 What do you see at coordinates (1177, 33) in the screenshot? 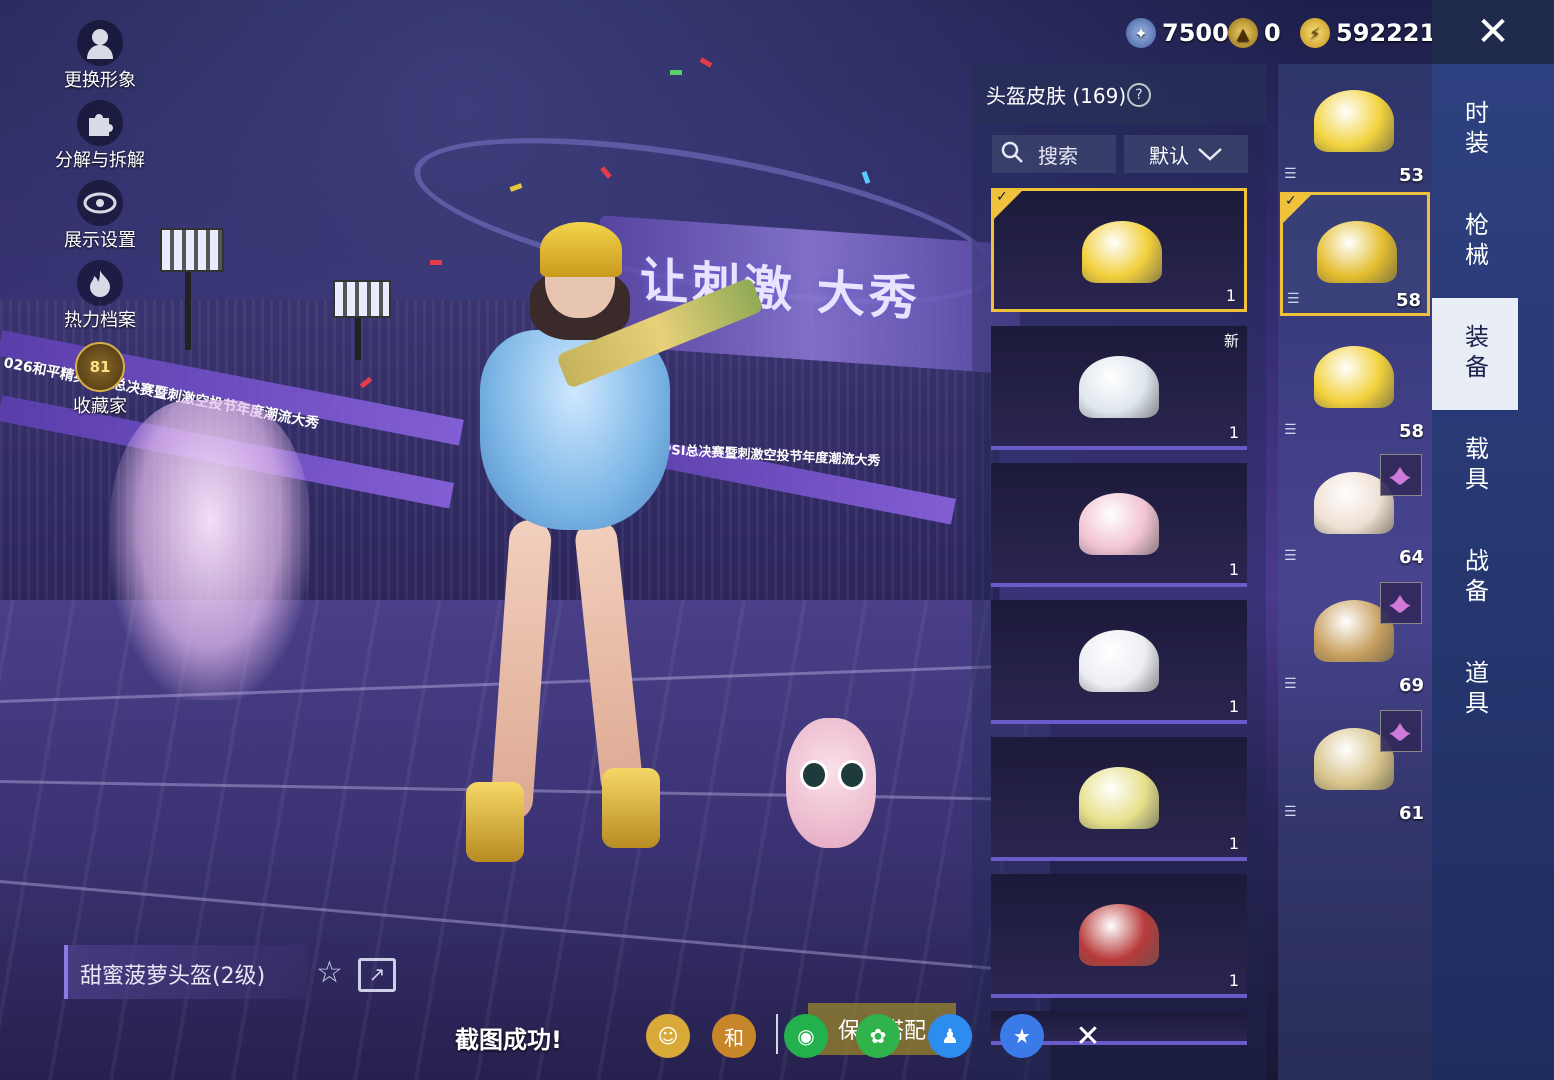
I see `currency-ticket: ✦ 7500` at bounding box center [1177, 33].